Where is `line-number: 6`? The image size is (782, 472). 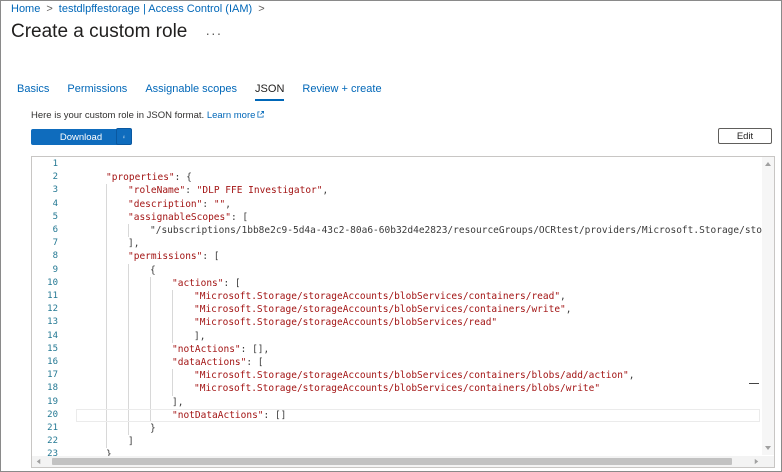 line-number: 6 is located at coordinates (55, 230).